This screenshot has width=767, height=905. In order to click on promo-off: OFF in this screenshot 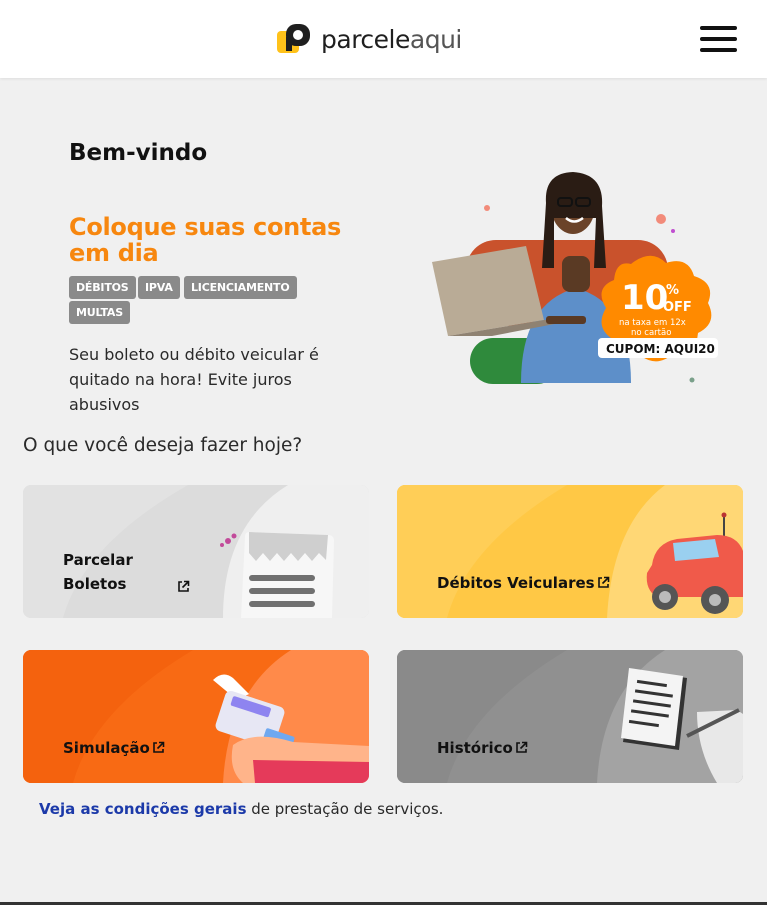, I will do `click(677, 307)`.